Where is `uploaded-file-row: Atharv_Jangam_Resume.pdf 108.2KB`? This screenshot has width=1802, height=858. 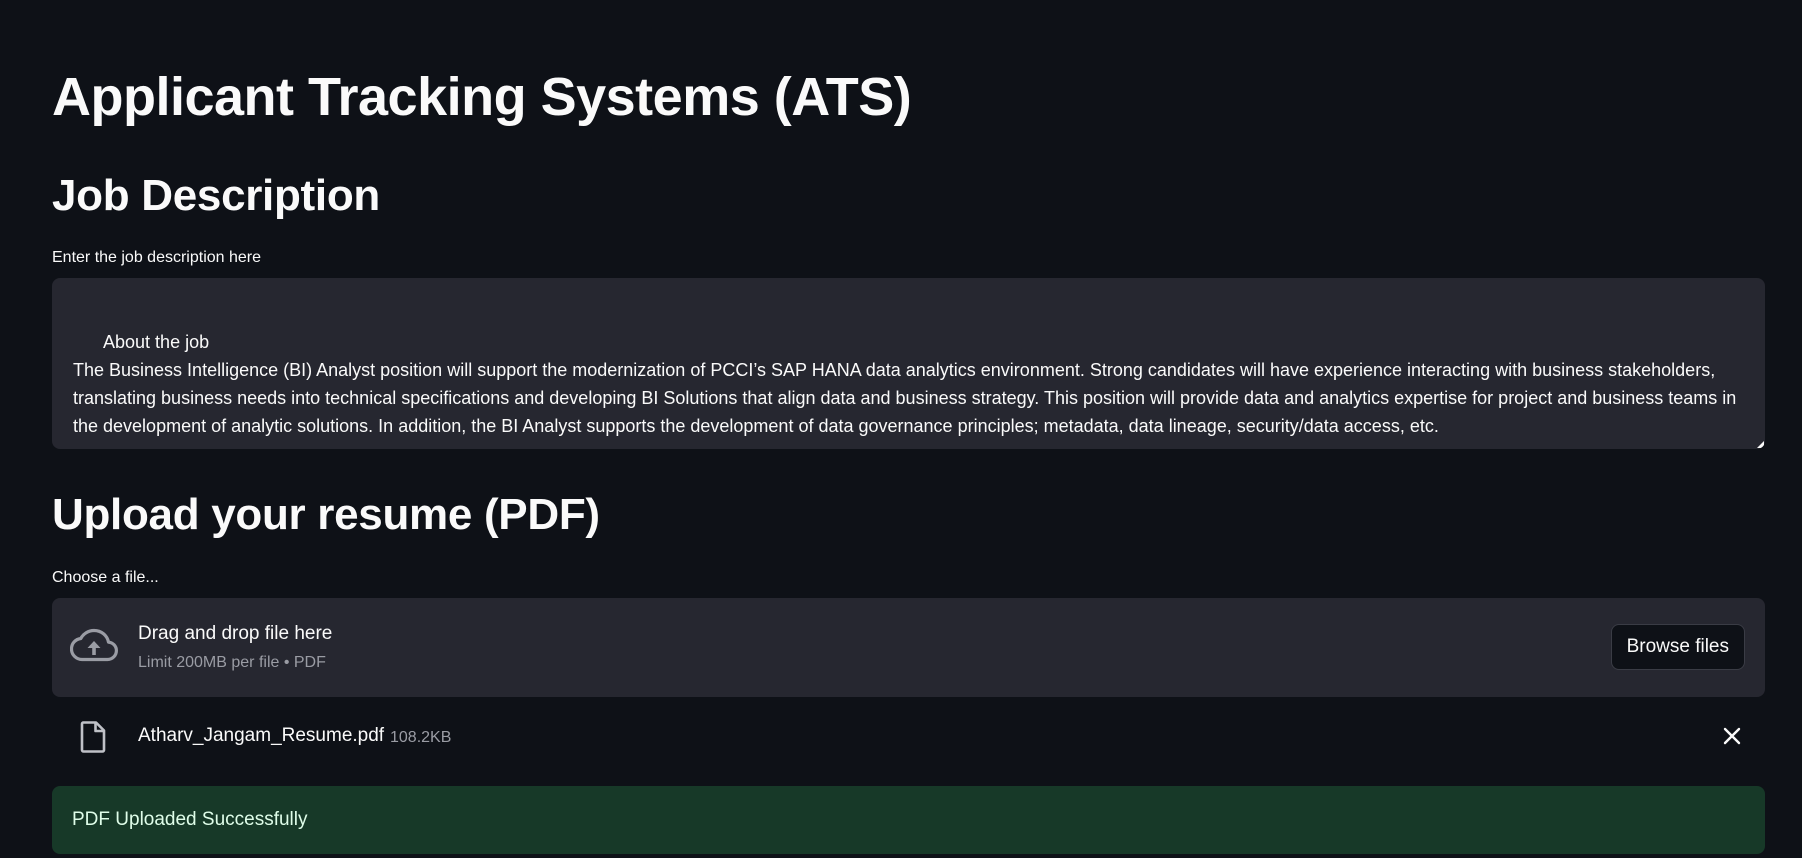
uploaded-file-row: Atharv_Jangam_Resume.pdf 108.2KB is located at coordinates (908, 736).